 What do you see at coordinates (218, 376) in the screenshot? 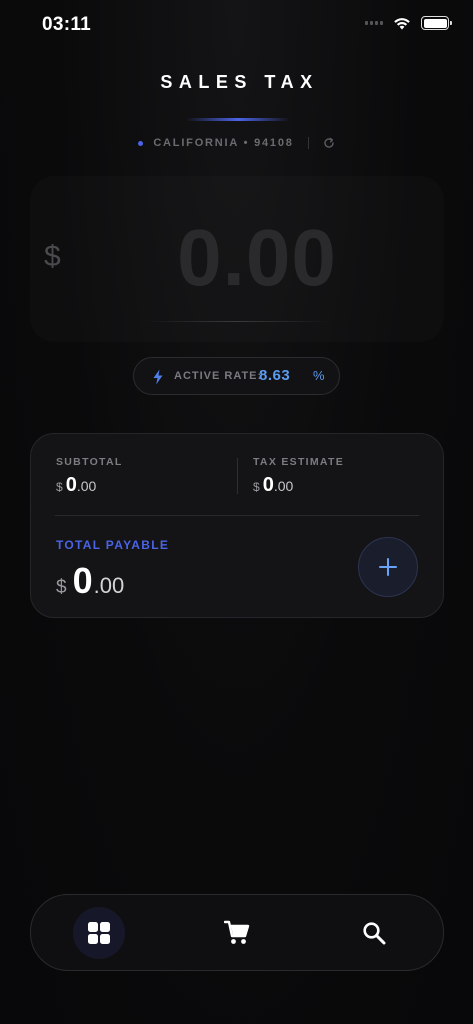
I see `active-rate-label: ACTIVE RATE:` at bounding box center [218, 376].